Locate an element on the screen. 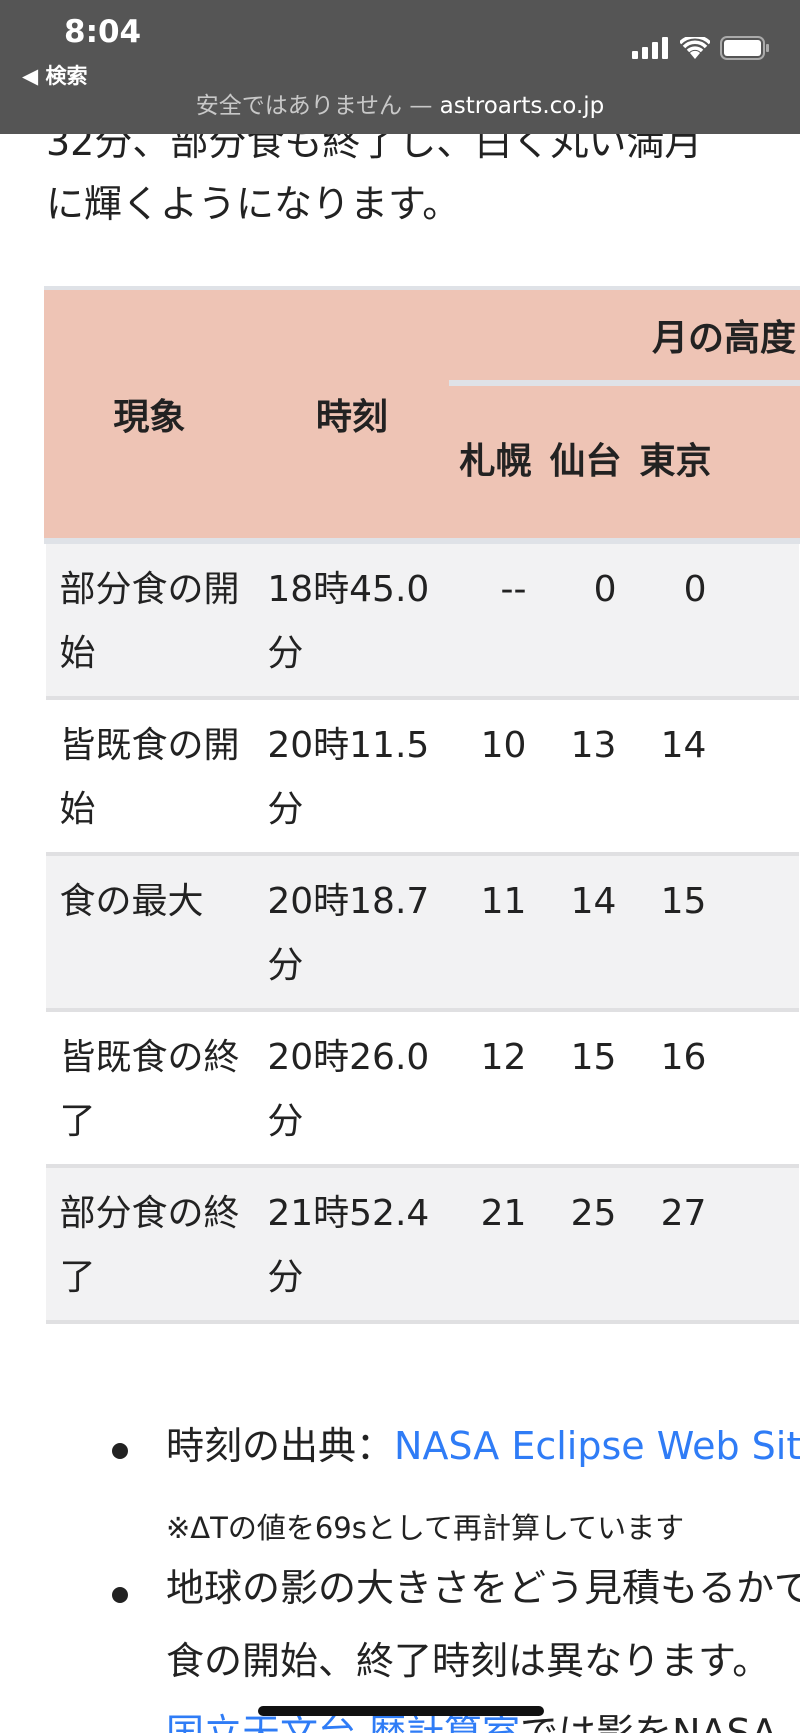  table-row: 部分食の終了 21時52.4分 21 25 27 is located at coordinates (422, 1244).